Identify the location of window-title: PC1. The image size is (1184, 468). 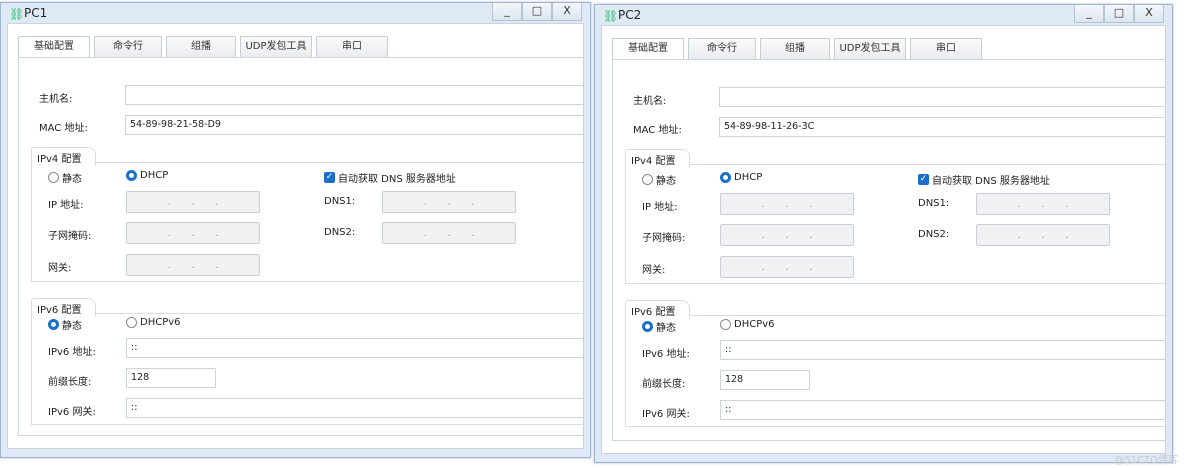
(36, 13).